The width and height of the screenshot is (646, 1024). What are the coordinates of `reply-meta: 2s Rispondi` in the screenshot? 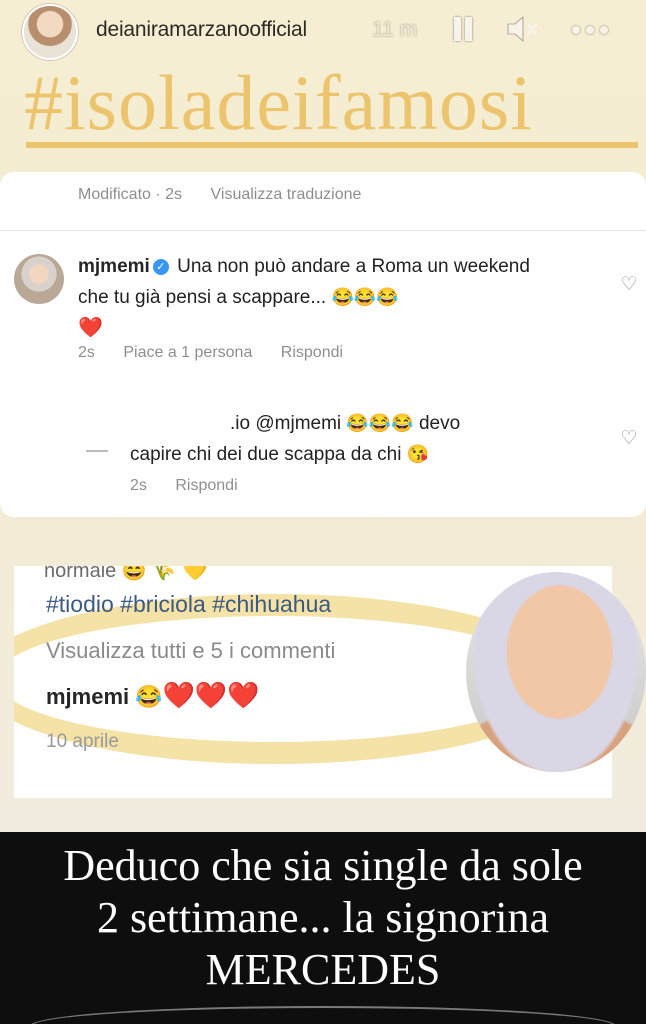 It's located at (196, 486).